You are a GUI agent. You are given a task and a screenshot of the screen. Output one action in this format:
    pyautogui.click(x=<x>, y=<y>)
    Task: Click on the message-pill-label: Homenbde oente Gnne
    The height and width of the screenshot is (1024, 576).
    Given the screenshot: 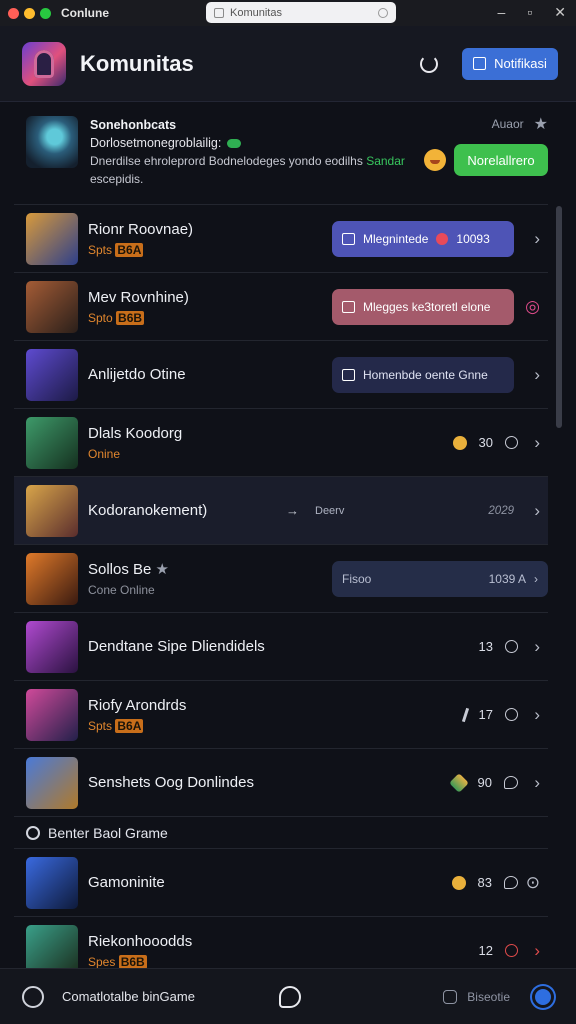 What is the action you would take?
    pyautogui.click(x=425, y=374)
    